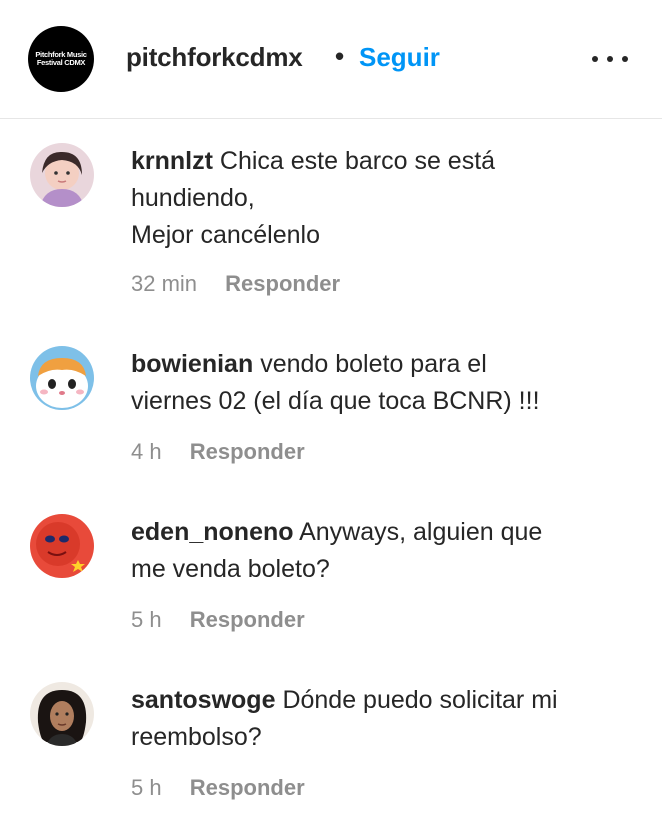 Image resolution: width=662 pixels, height=818 pixels. Describe the element at coordinates (399, 57) in the screenshot. I see `follow-button: Seguir` at that location.